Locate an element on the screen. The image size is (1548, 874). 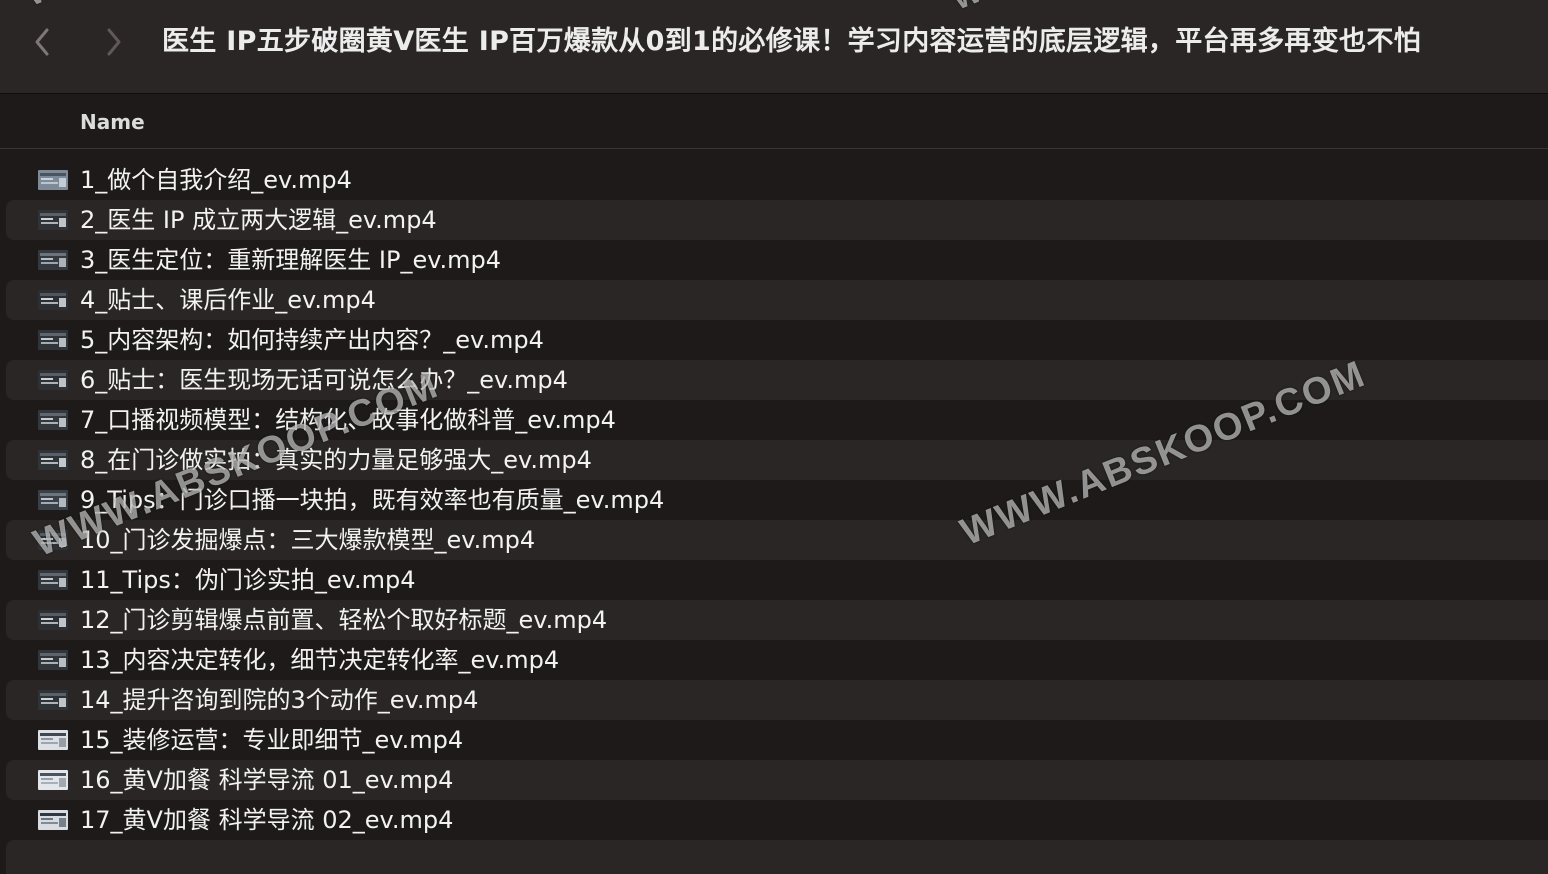
file-row: 8_在门诊做实拍：真实的力量足够强大_ev.mp4 is located at coordinates (777, 460).